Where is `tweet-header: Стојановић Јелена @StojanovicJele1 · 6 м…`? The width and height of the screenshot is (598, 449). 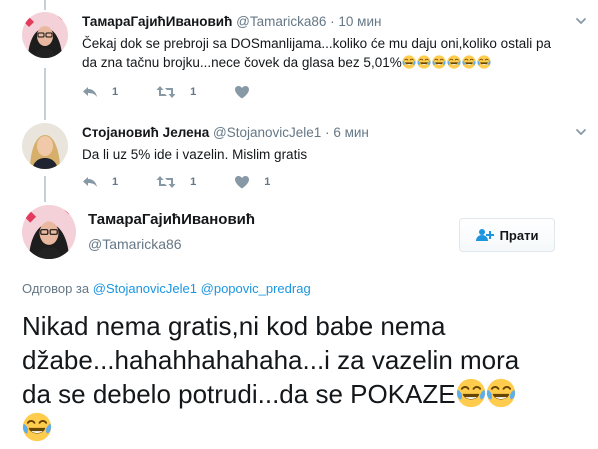 tweet-header: Стојановић Јелена @StojanovicJele1 · 6 м… is located at coordinates (225, 132).